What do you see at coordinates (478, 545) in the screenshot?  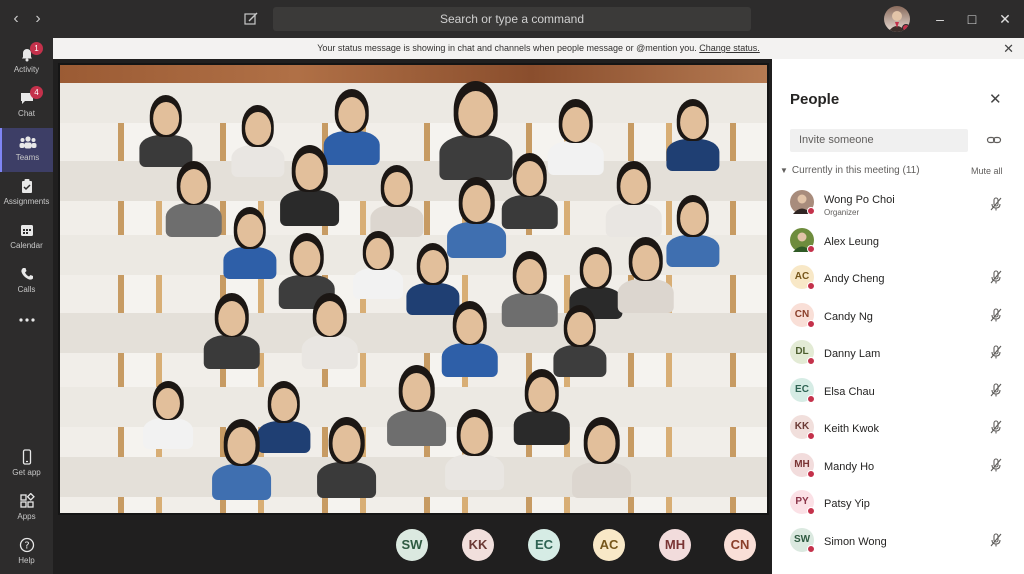 I see `participant-avatar: KK` at bounding box center [478, 545].